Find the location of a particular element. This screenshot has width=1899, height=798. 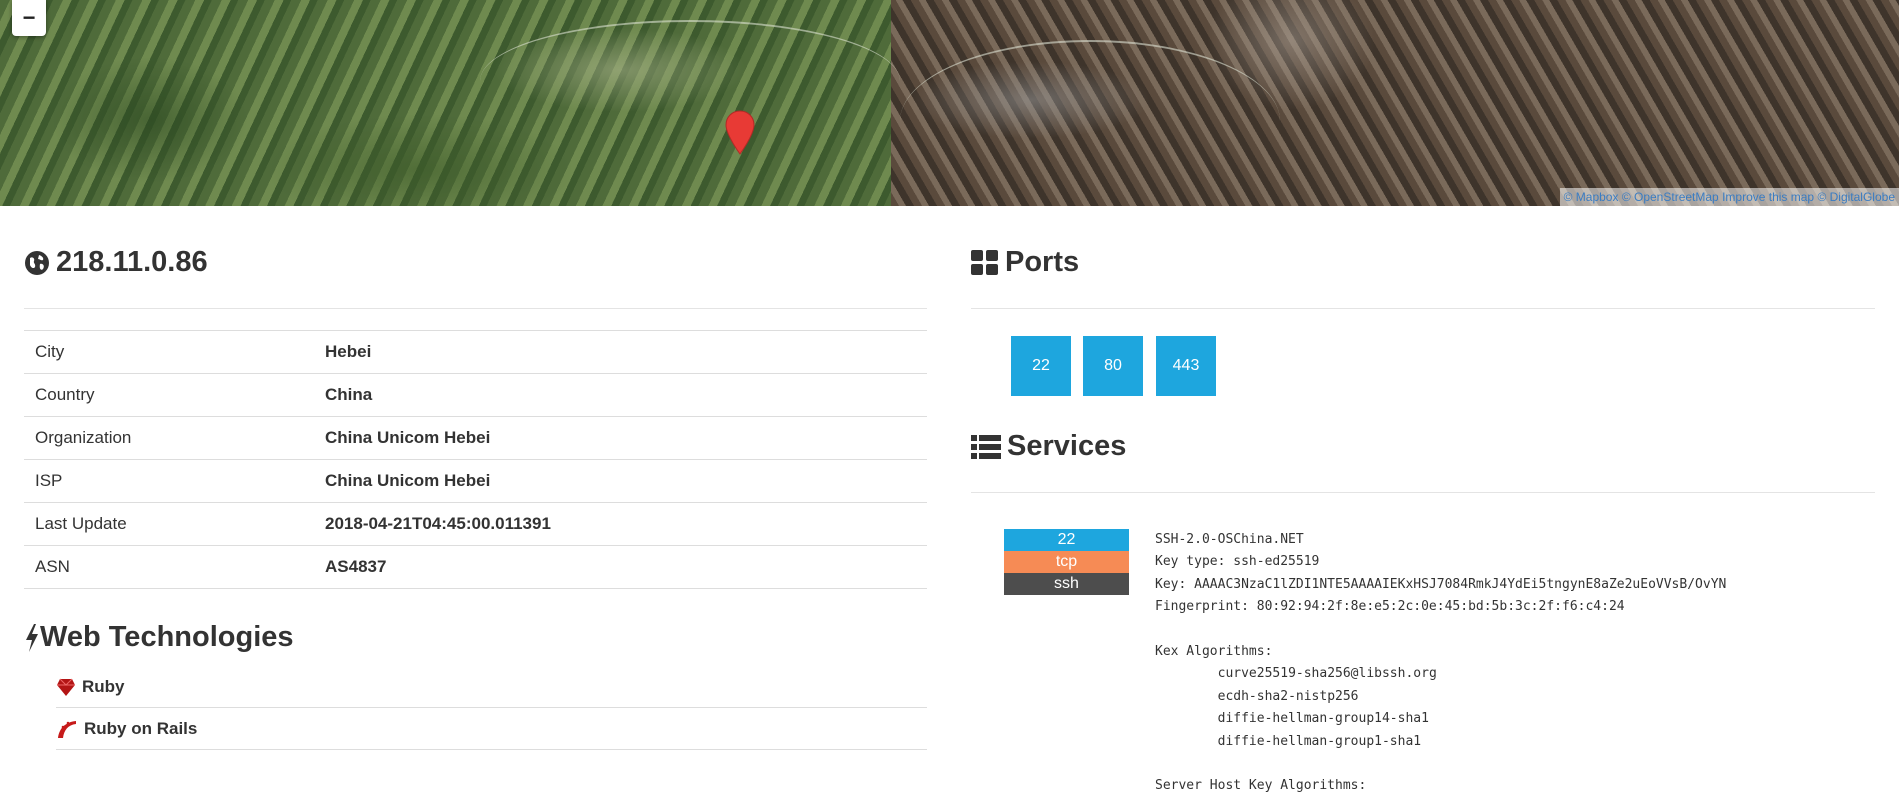

row-value: 2018-04-21T04:45:00.011391 is located at coordinates (620, 524).